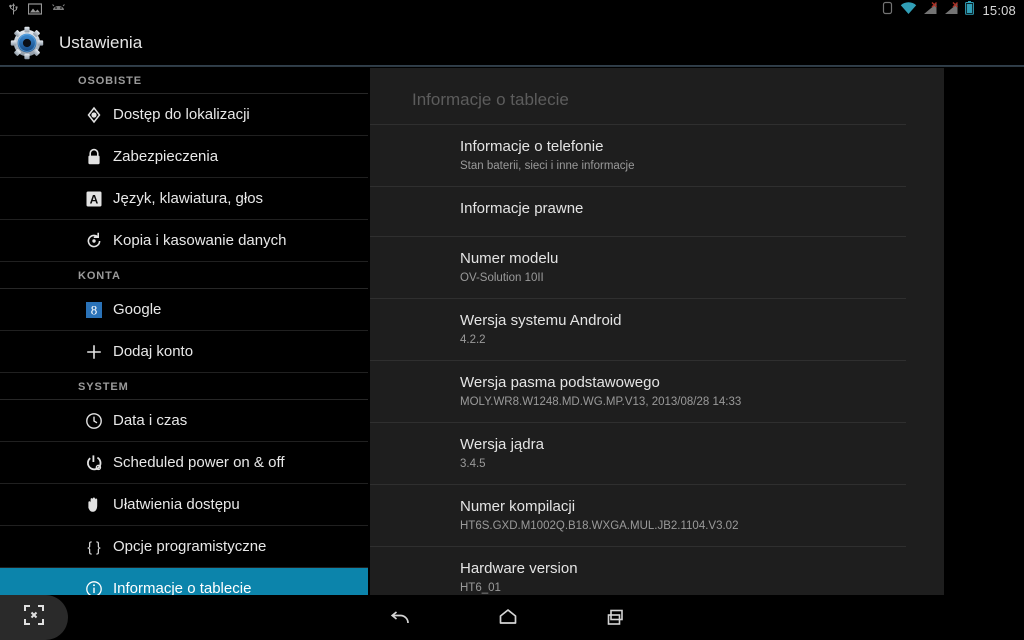  What do you see at coordinates (184, 80) in the screenshot?
I see `section-header-osobiste: OSOBISTE` at bounding box center [184, 80].